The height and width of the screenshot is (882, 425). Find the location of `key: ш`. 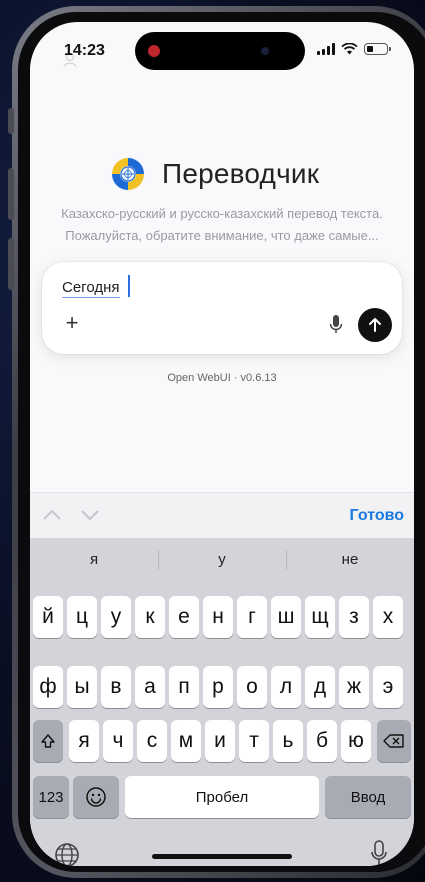

key: ш is located at coordinates (286, 617).